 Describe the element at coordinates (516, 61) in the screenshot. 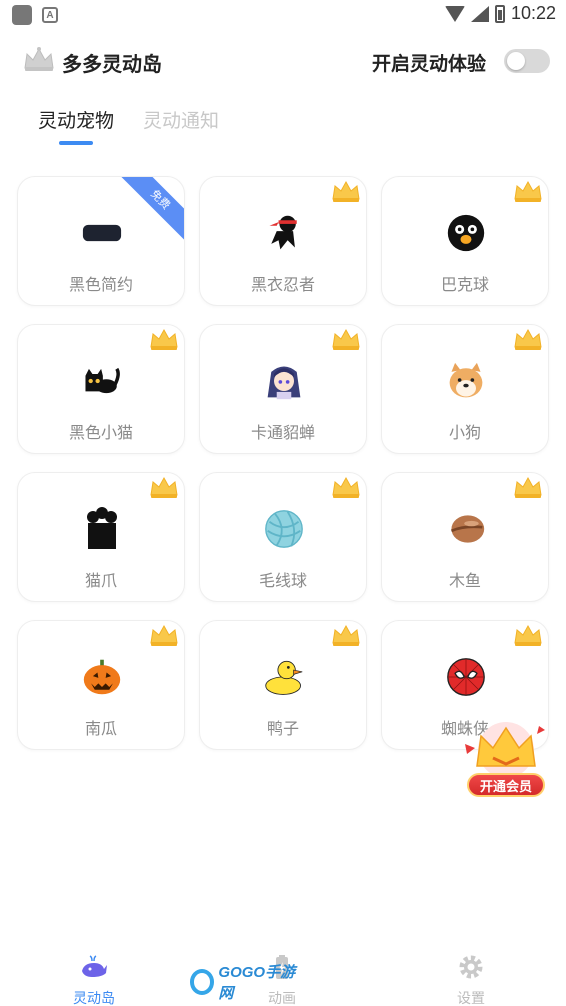

I see `toggle-knob` at that location.